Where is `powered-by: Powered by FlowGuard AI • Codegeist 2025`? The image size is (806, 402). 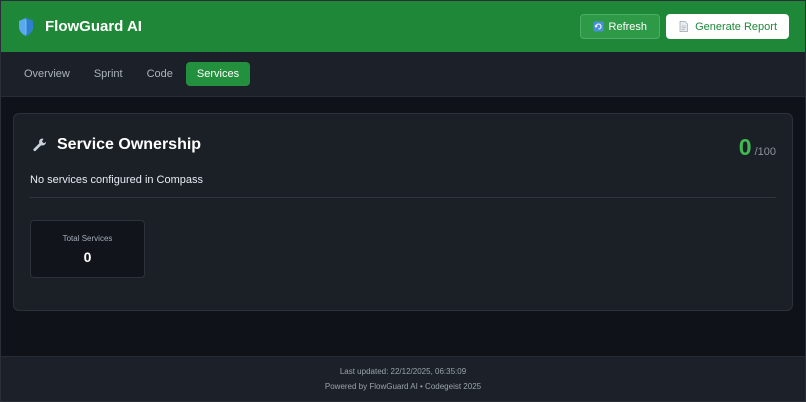
powered-by: Powered by FlowGuard AI • Codegeist 2025 is located at coordinates (403, 386).